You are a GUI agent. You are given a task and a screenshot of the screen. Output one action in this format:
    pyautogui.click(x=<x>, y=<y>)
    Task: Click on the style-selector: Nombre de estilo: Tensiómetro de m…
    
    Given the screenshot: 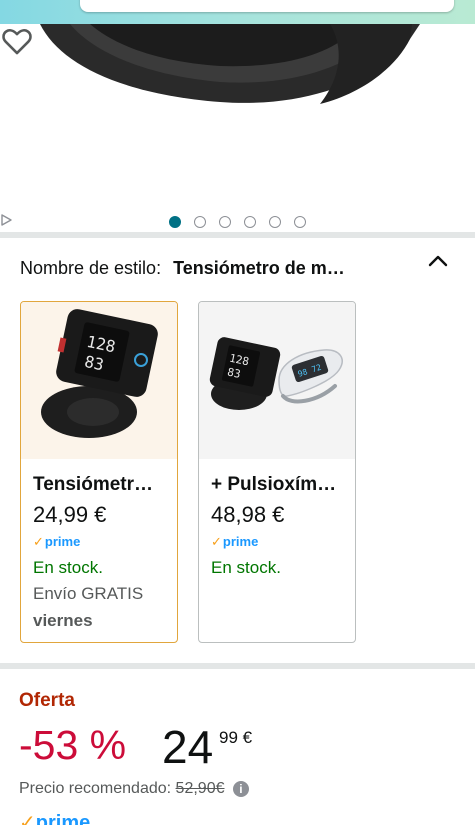 What is the action you would take?
    pyautogui.click(x=240, y=268)
    